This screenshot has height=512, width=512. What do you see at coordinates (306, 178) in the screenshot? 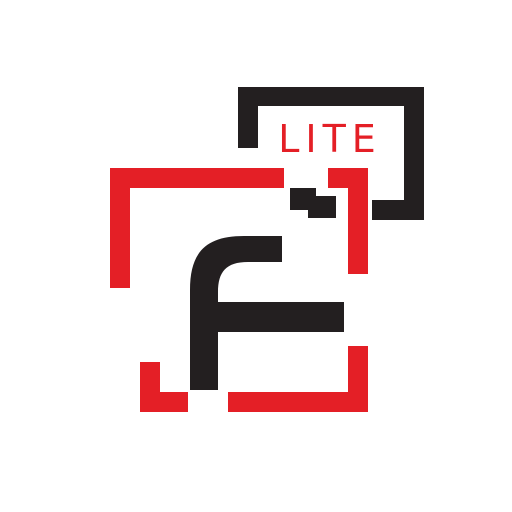
I see `frame-gap` at bounding box center [306, 178].